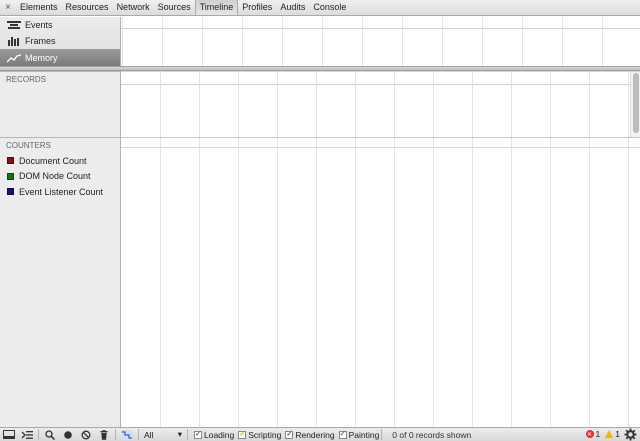 Image resolution: width=640 pixels, height=441 pixels. I want to click on scrollbar-thumb, so click(636, 103).